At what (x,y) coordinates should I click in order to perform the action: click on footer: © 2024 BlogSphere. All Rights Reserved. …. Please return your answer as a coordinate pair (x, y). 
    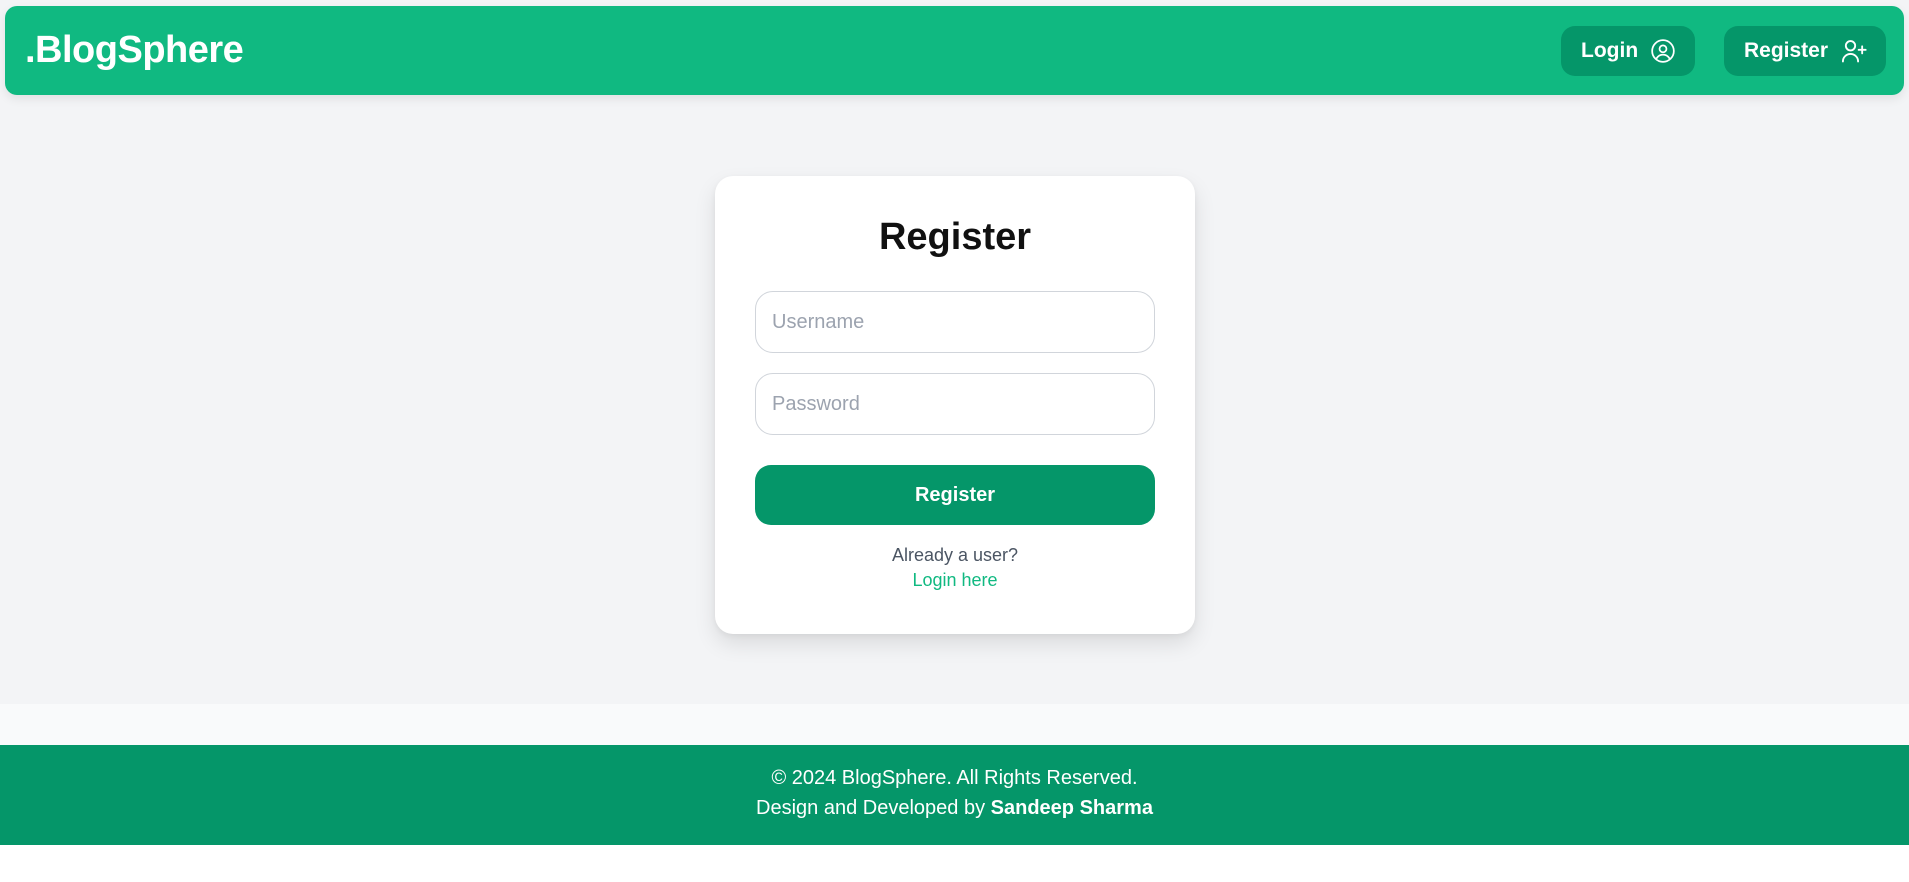
    Looking at the image, I should click on (954, 795).